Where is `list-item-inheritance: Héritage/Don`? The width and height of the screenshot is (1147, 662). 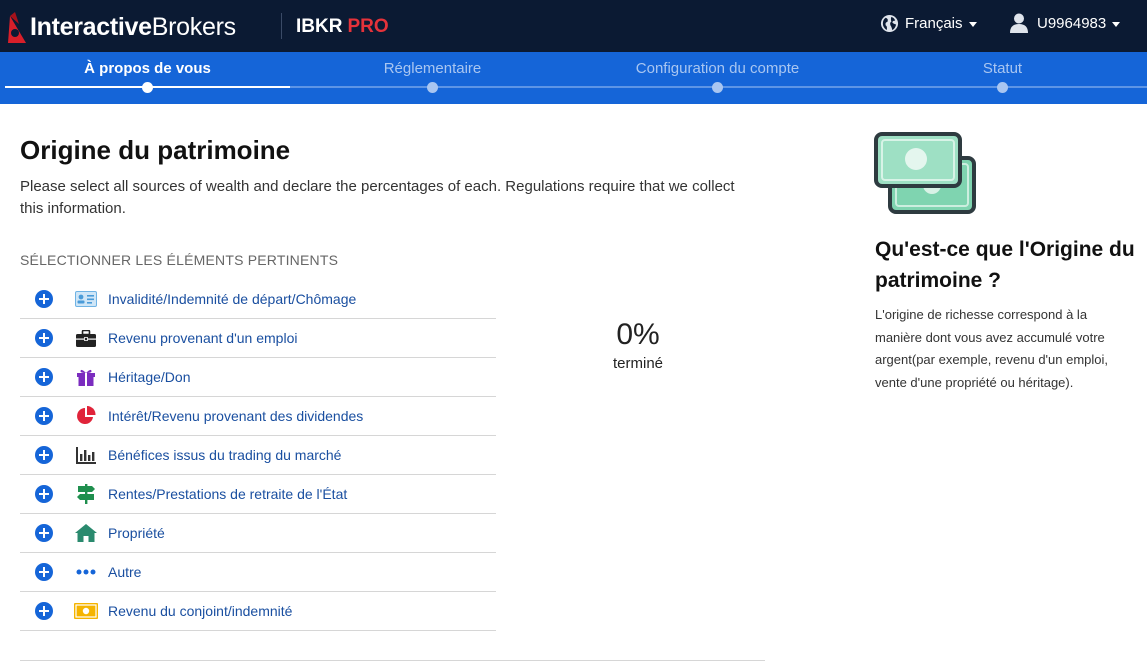 list-item-inheritance: Héritage/Don is located at coordinates (258, 377).